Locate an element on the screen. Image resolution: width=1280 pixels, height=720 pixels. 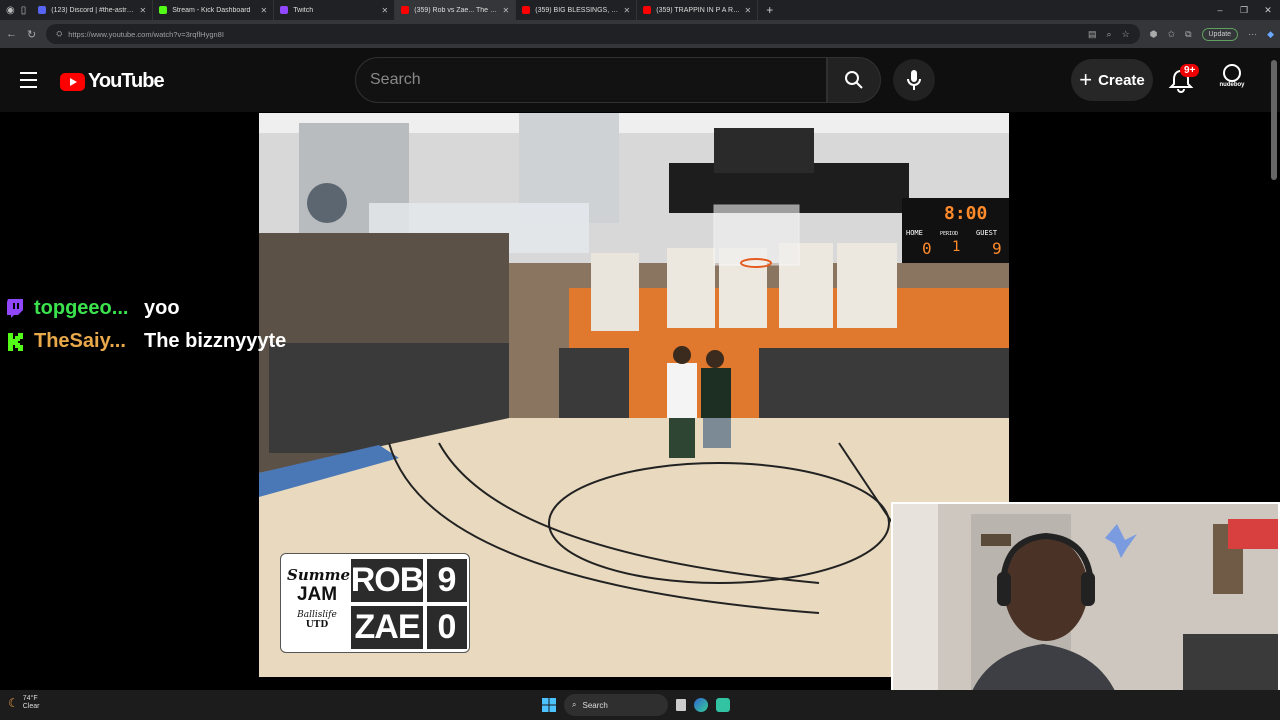
browser-tab: (359) TRAPPIN IN P A R A D I S ✕ is located at coordinates (698, 10).